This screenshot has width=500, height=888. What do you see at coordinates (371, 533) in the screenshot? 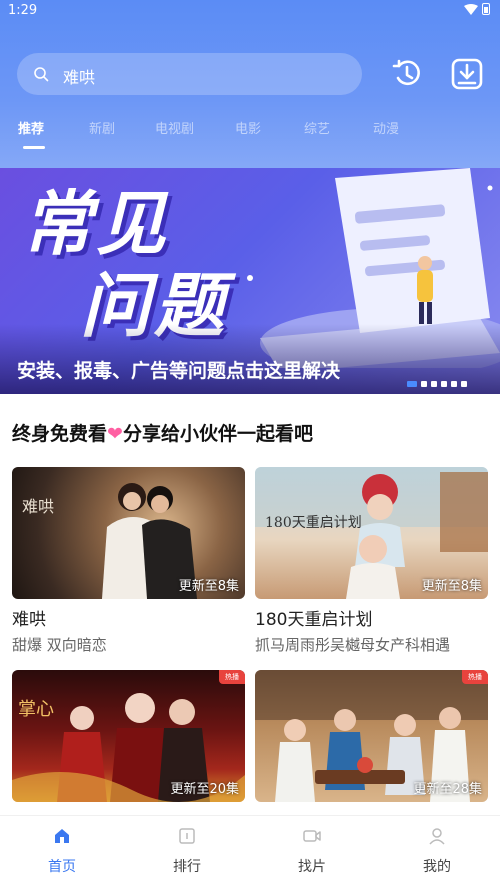
I see `drama-poster: 180天重启计划 更新至8集` at bounding box center [371, 533].